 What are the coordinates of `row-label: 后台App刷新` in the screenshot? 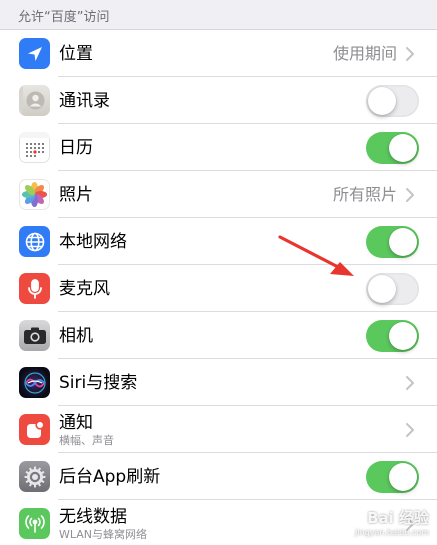 It's located at (110, 476).